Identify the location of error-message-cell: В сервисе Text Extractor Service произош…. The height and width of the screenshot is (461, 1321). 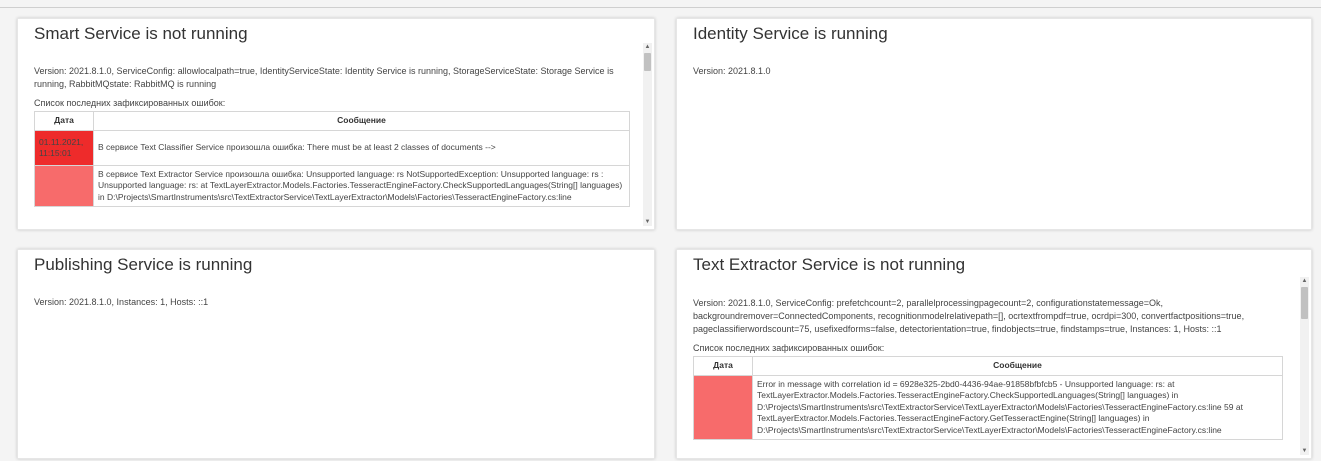
(361, 185).